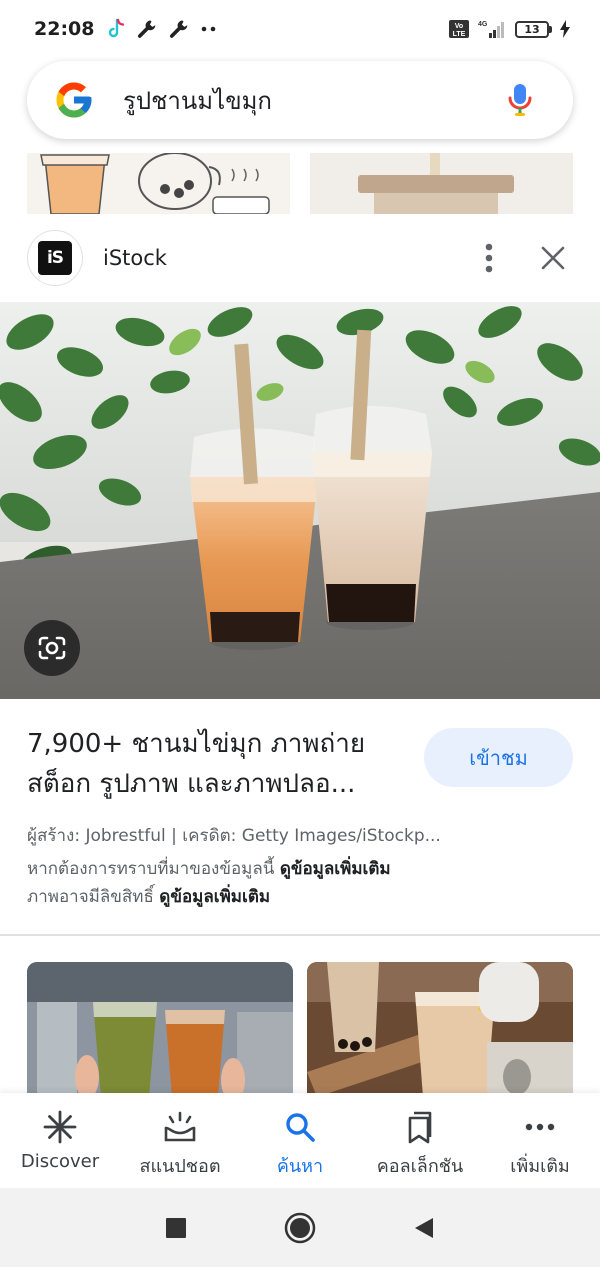  I want to click on nav-search-label: ค้นหา, so click(300, 1166).